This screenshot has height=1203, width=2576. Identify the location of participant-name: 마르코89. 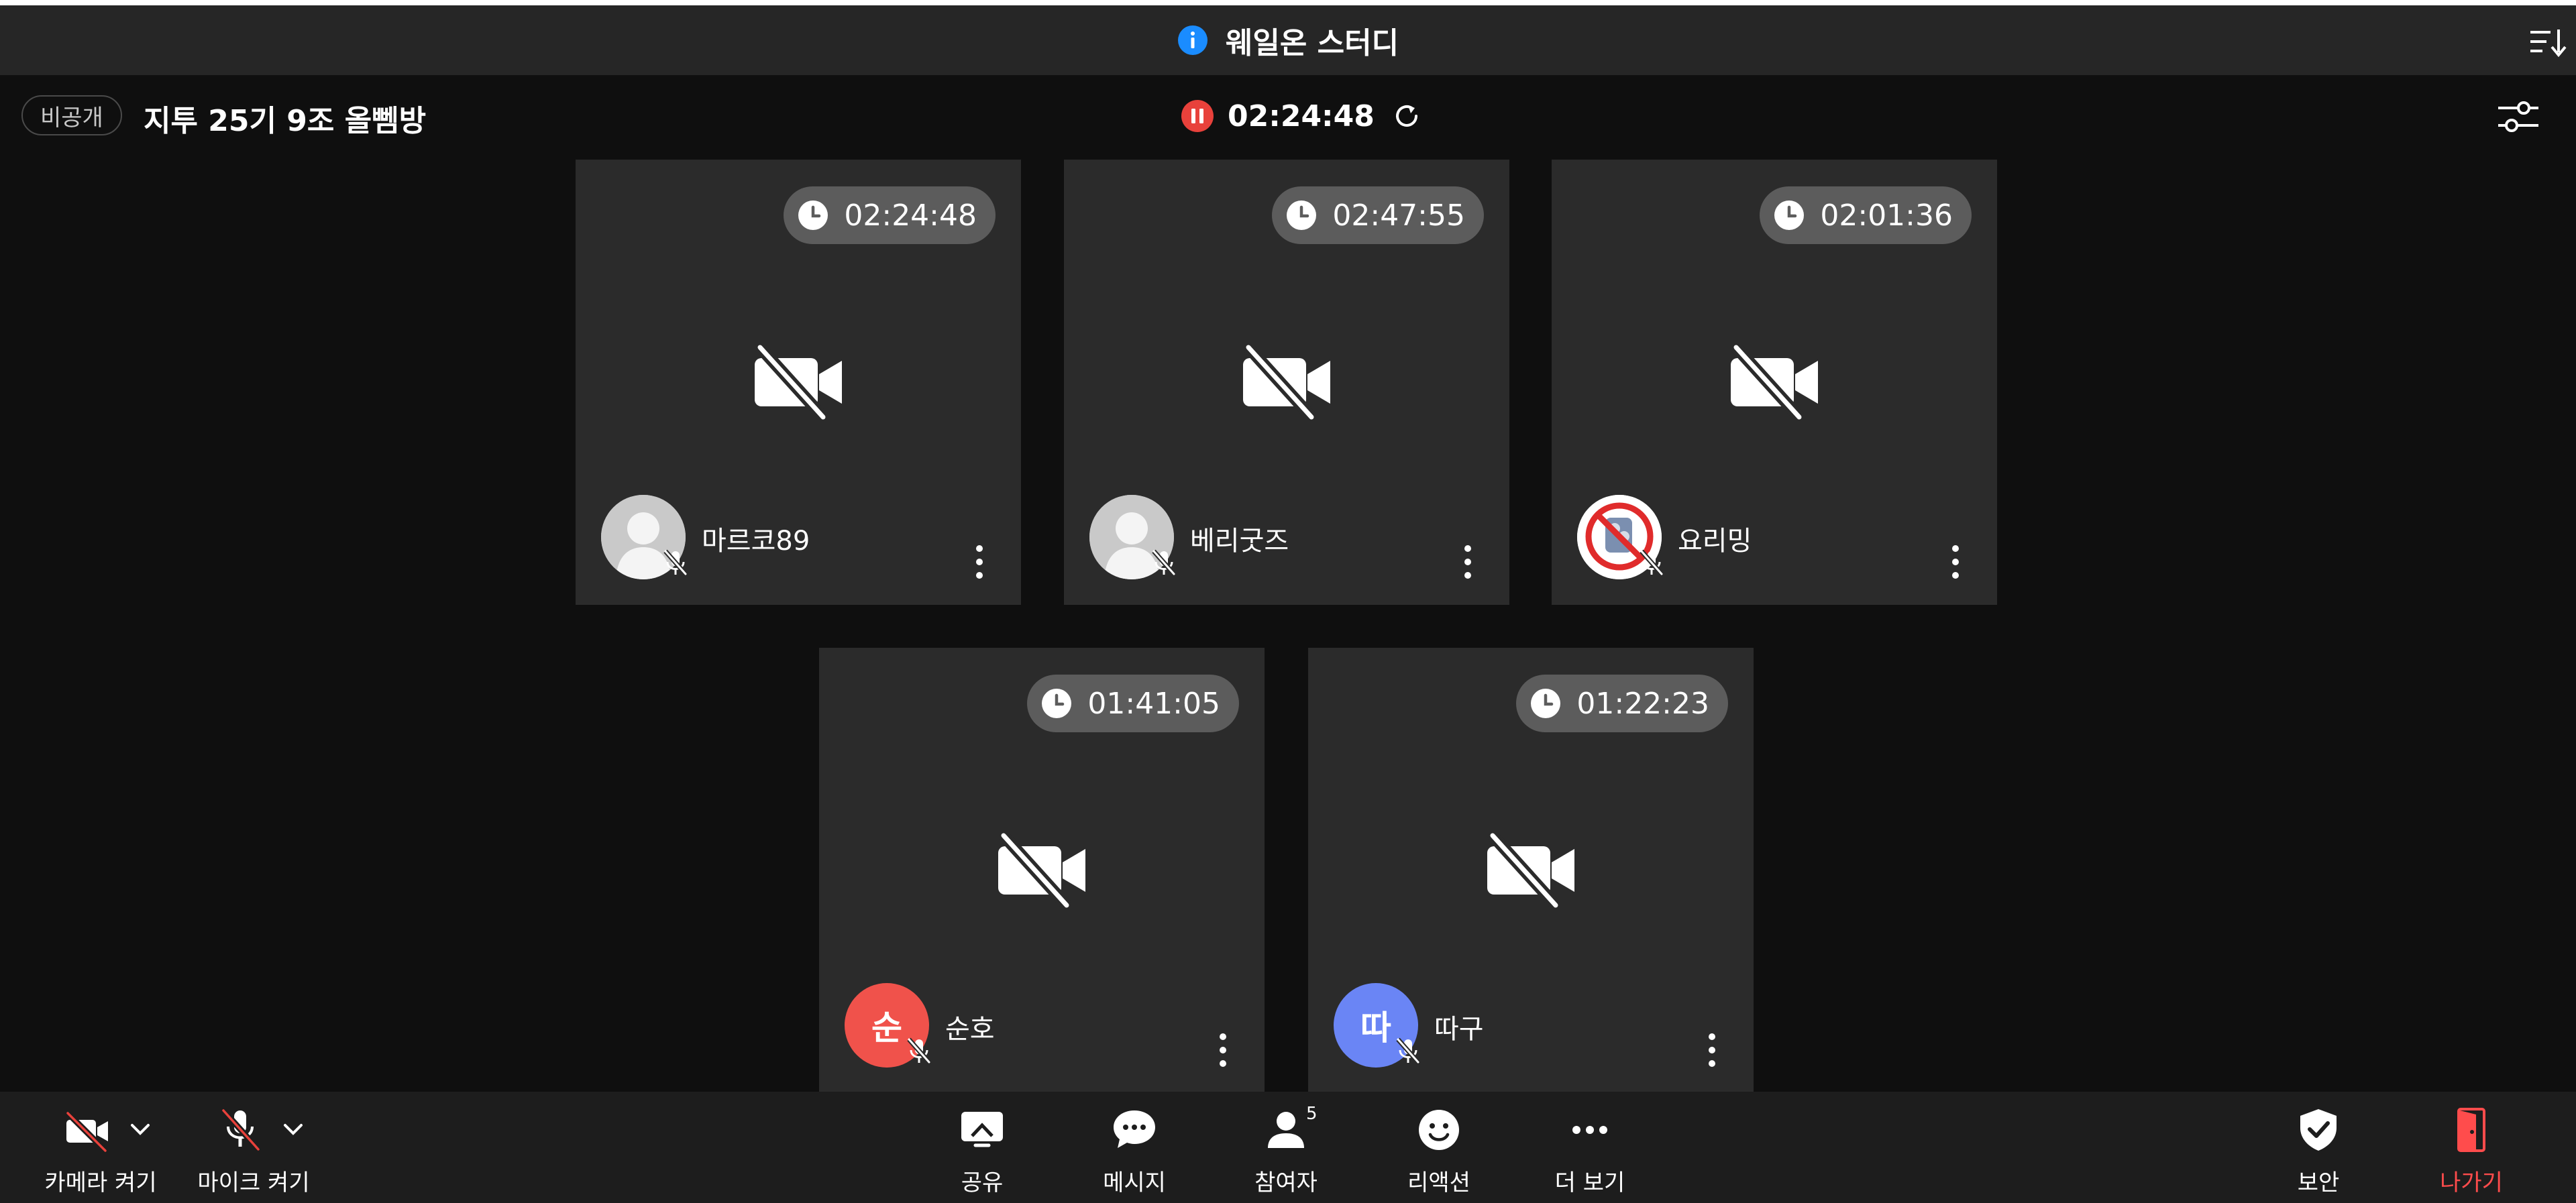
(756, 541).